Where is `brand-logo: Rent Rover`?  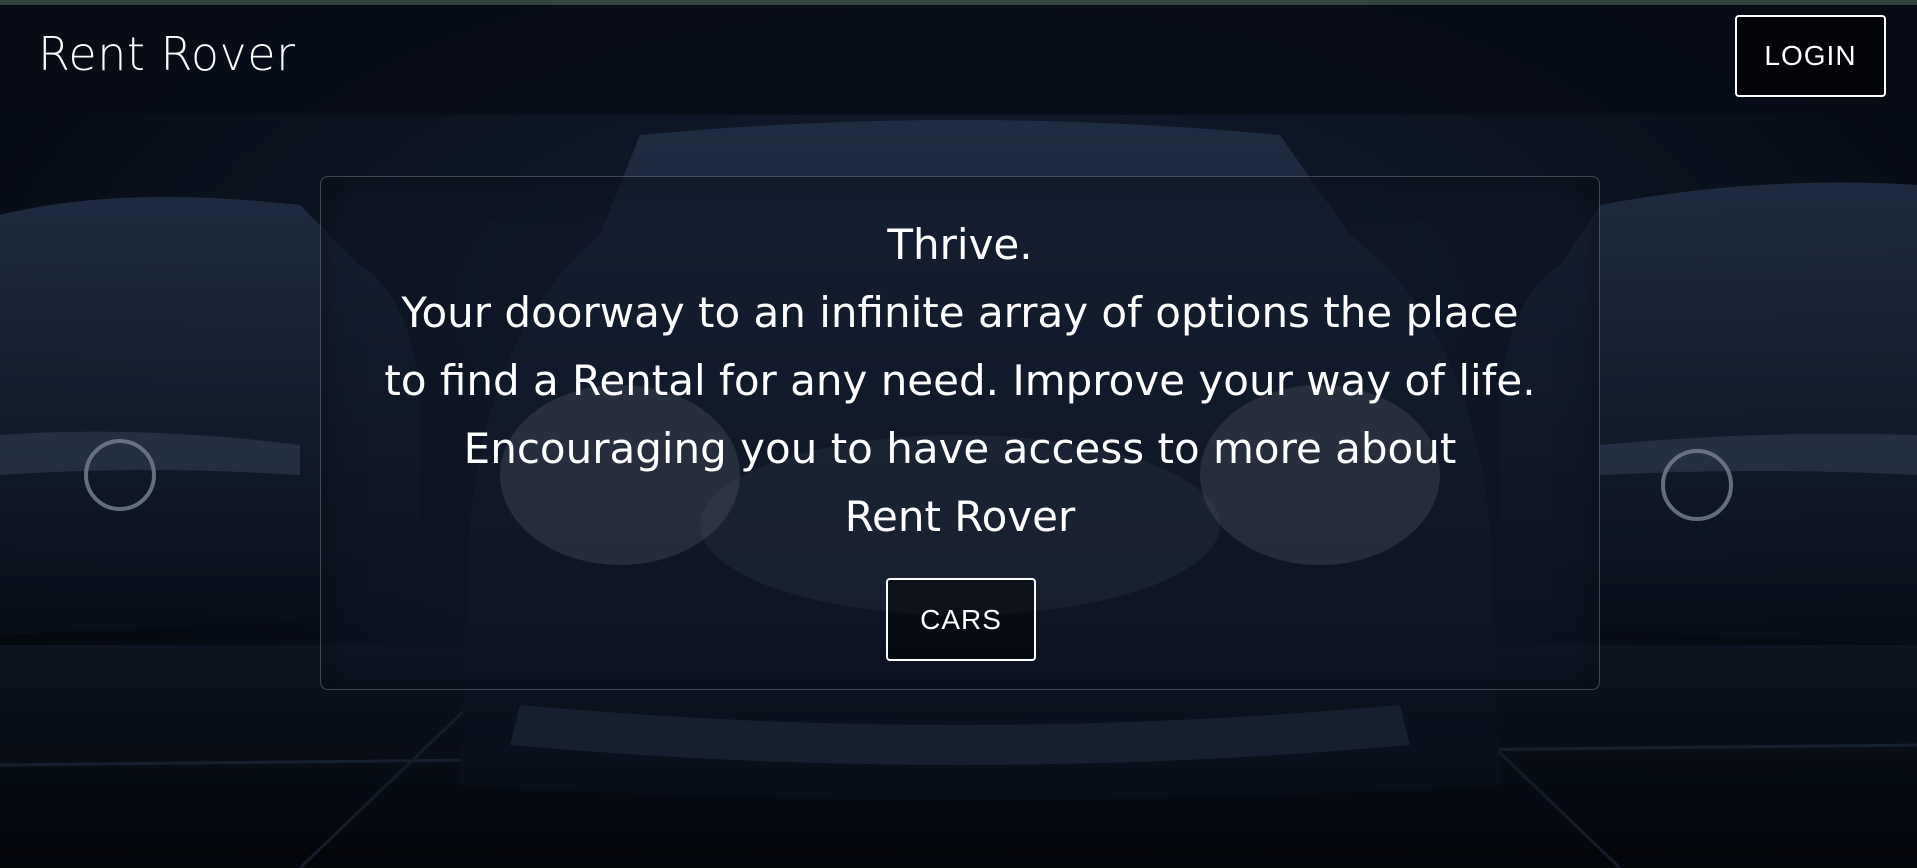 brand-logo: Rent Rover is located at coordinates (166, 54).